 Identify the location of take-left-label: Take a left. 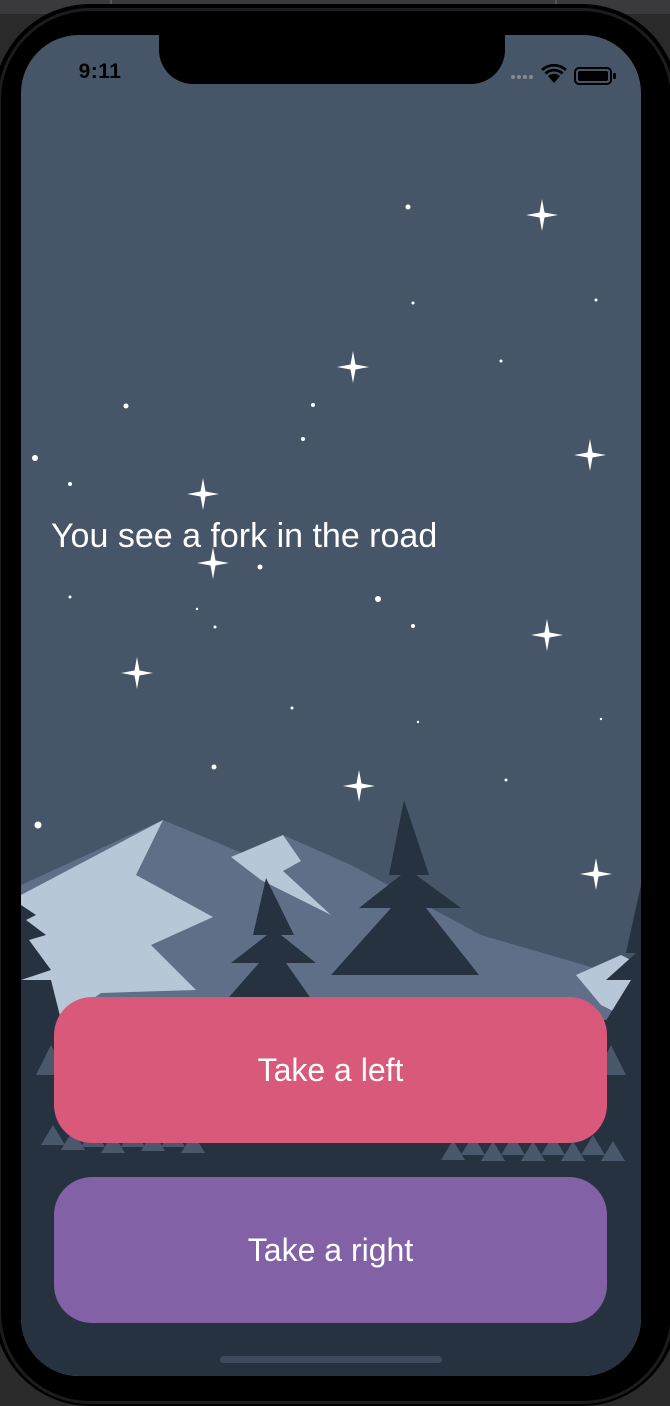
(330, 1069).